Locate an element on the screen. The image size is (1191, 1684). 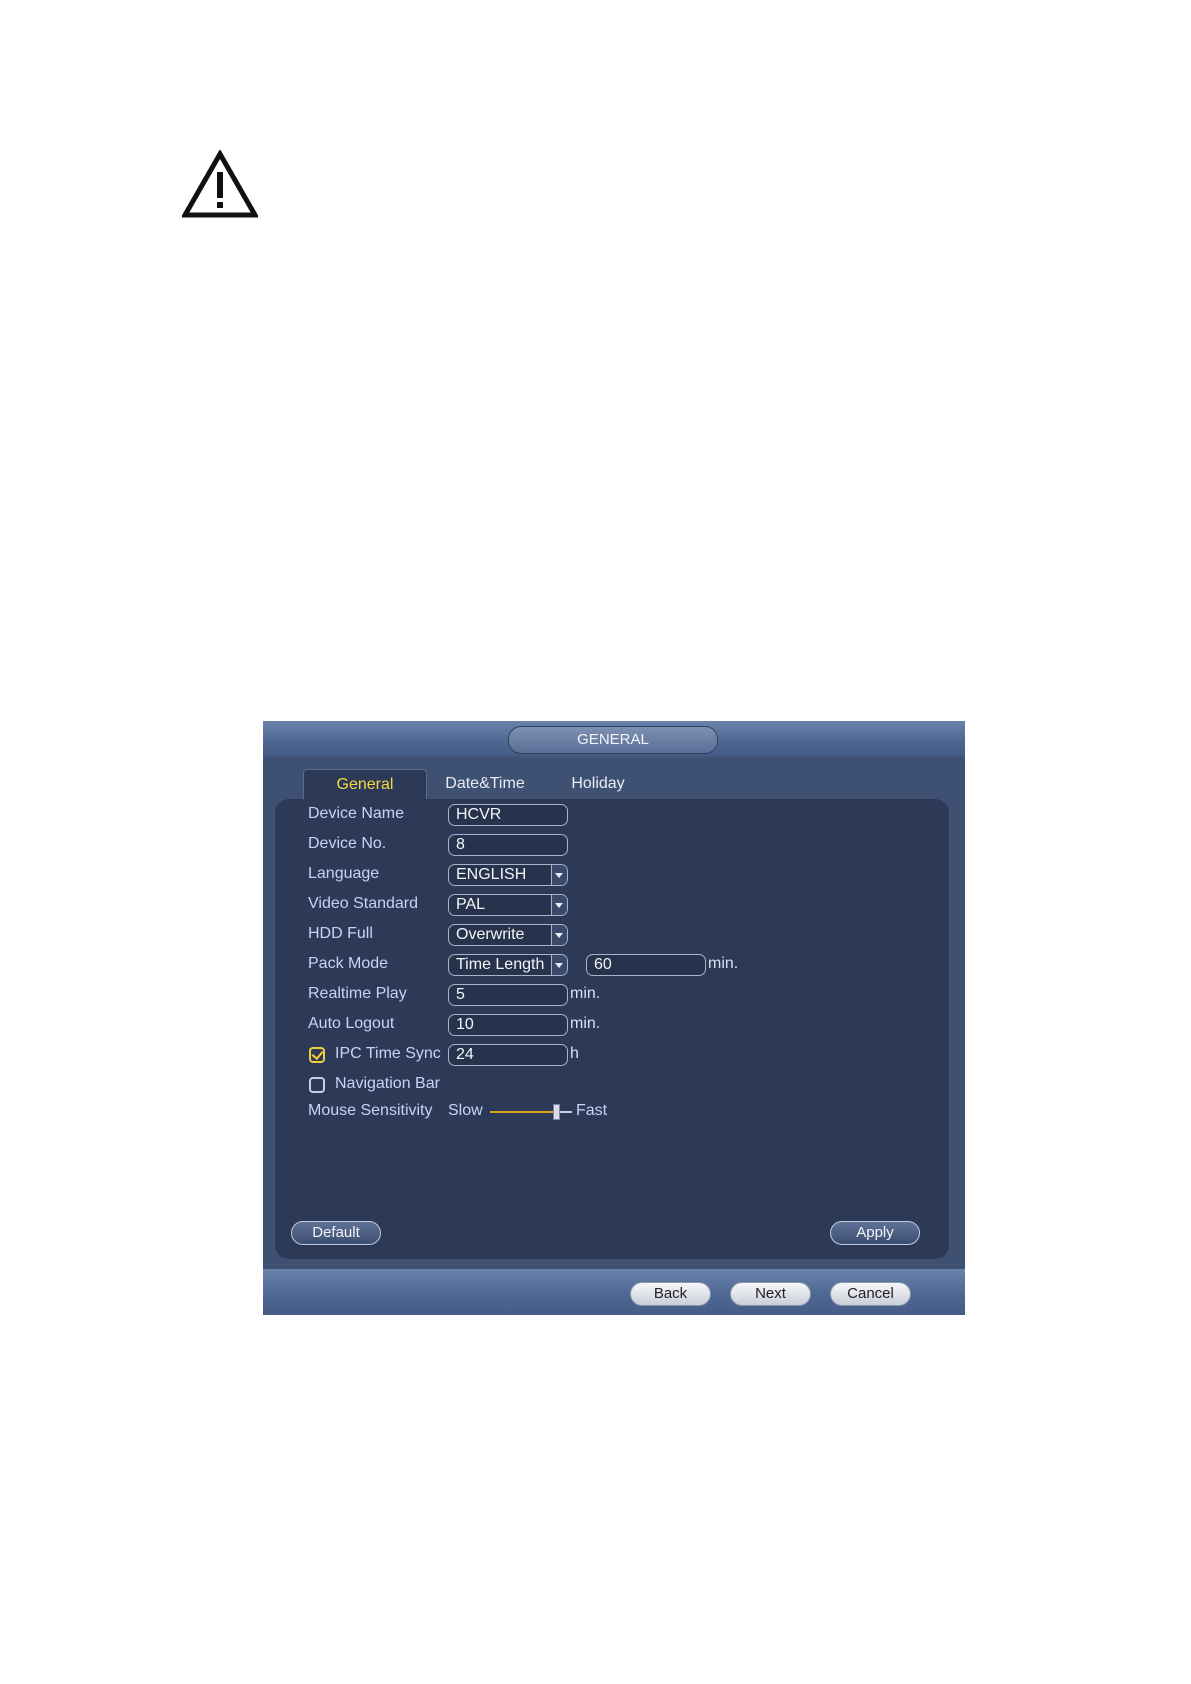
language-value: ENGLISH is located at coordinates (491, 874).